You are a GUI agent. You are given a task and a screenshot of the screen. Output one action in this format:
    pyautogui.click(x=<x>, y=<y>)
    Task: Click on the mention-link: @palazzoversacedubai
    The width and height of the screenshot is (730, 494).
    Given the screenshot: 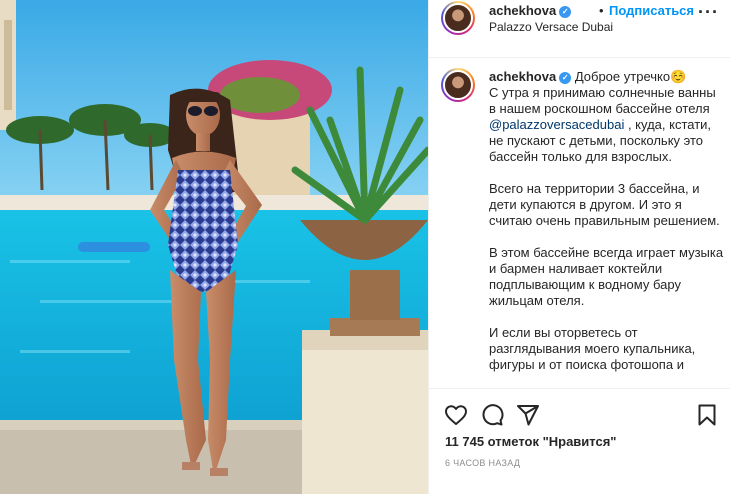 What is the action you would take?
    pyautogui.click(x=556, y=124)
    